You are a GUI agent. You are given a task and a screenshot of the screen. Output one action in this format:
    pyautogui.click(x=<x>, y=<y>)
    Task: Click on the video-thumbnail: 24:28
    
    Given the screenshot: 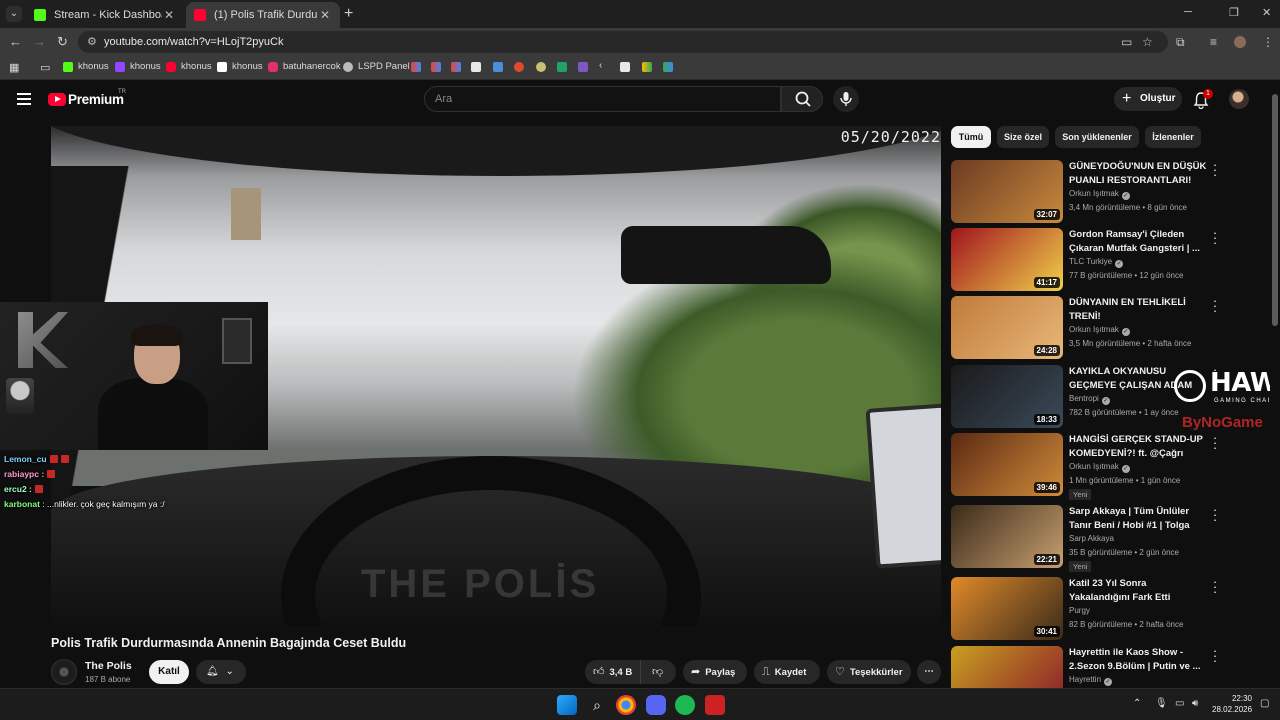 What is the action you would take?
    pyautogui.click(x=1007, y=327)
    